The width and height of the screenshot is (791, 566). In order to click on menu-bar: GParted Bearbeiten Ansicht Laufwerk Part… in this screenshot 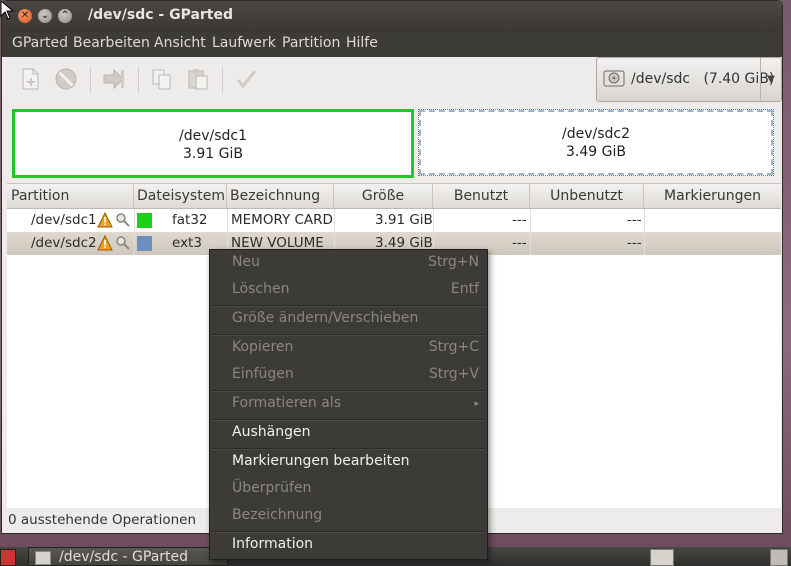, I will do `click(392, 44)`.